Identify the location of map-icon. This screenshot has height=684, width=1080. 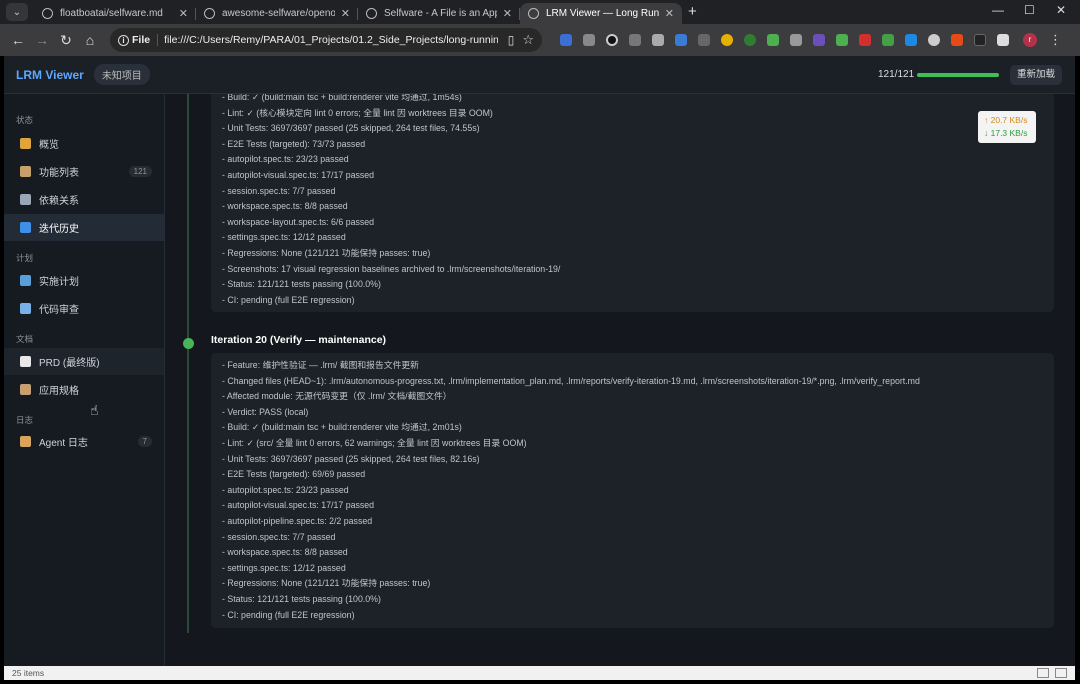
(25, 280).